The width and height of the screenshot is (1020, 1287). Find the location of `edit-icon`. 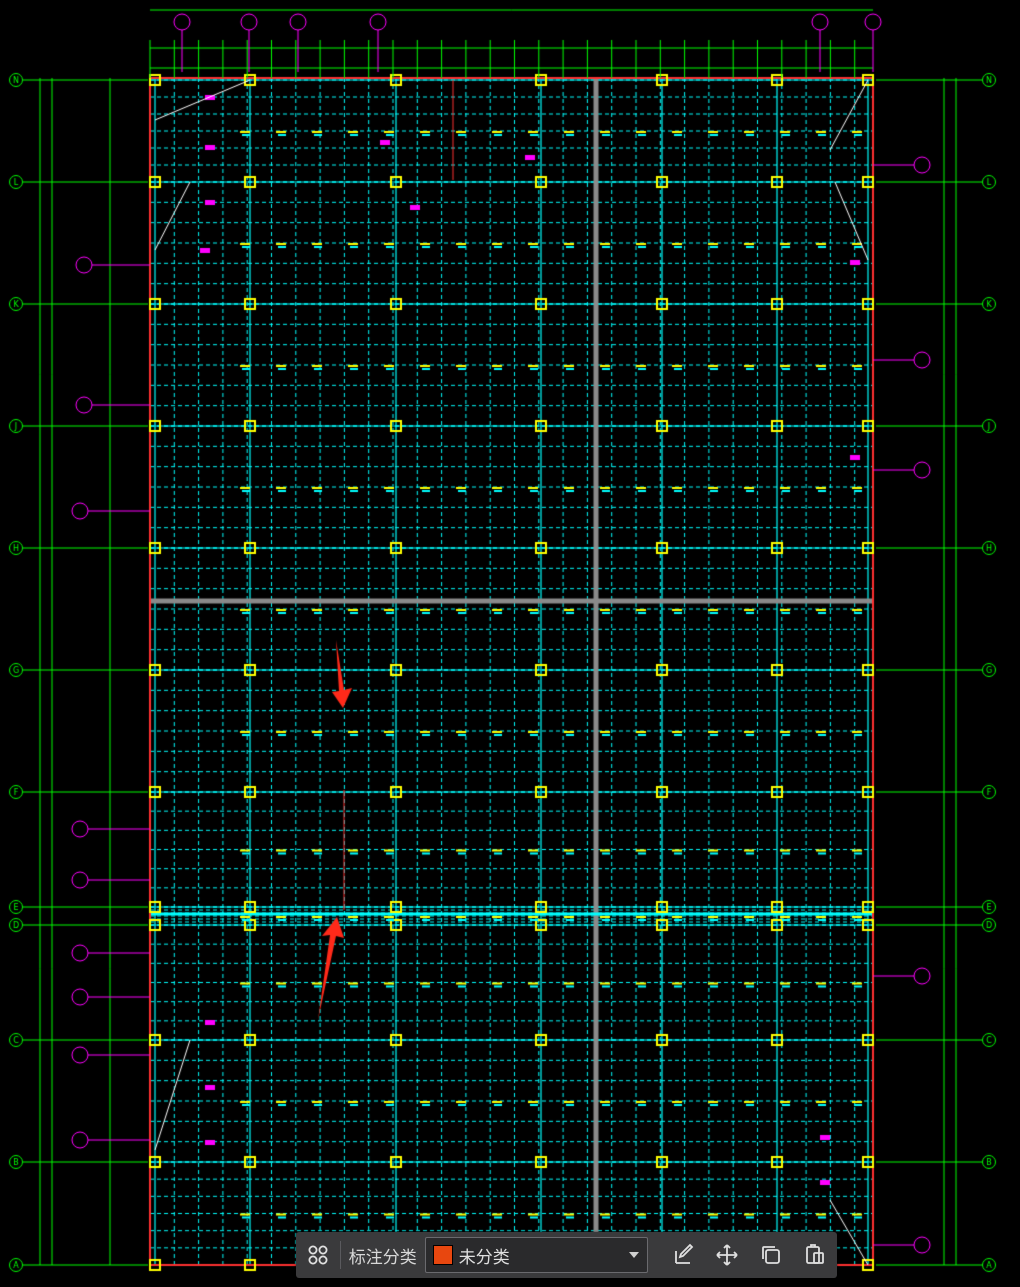

edit-icon is located at coordinates (684, 1255).